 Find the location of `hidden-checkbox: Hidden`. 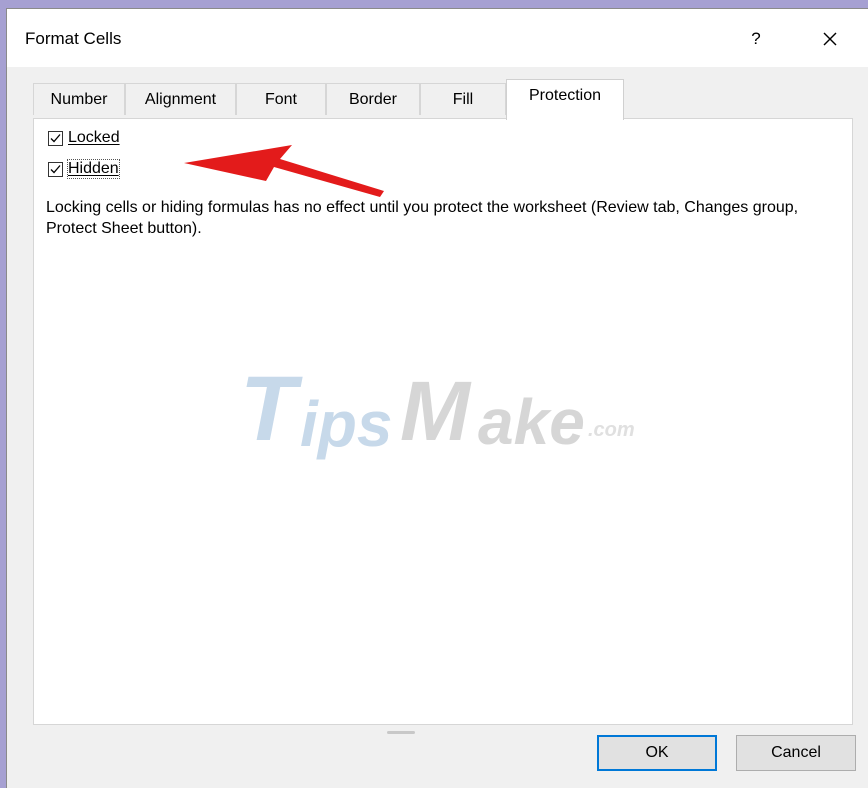

hidden-checkbox: Hidden is located at coordinates (84, 169).